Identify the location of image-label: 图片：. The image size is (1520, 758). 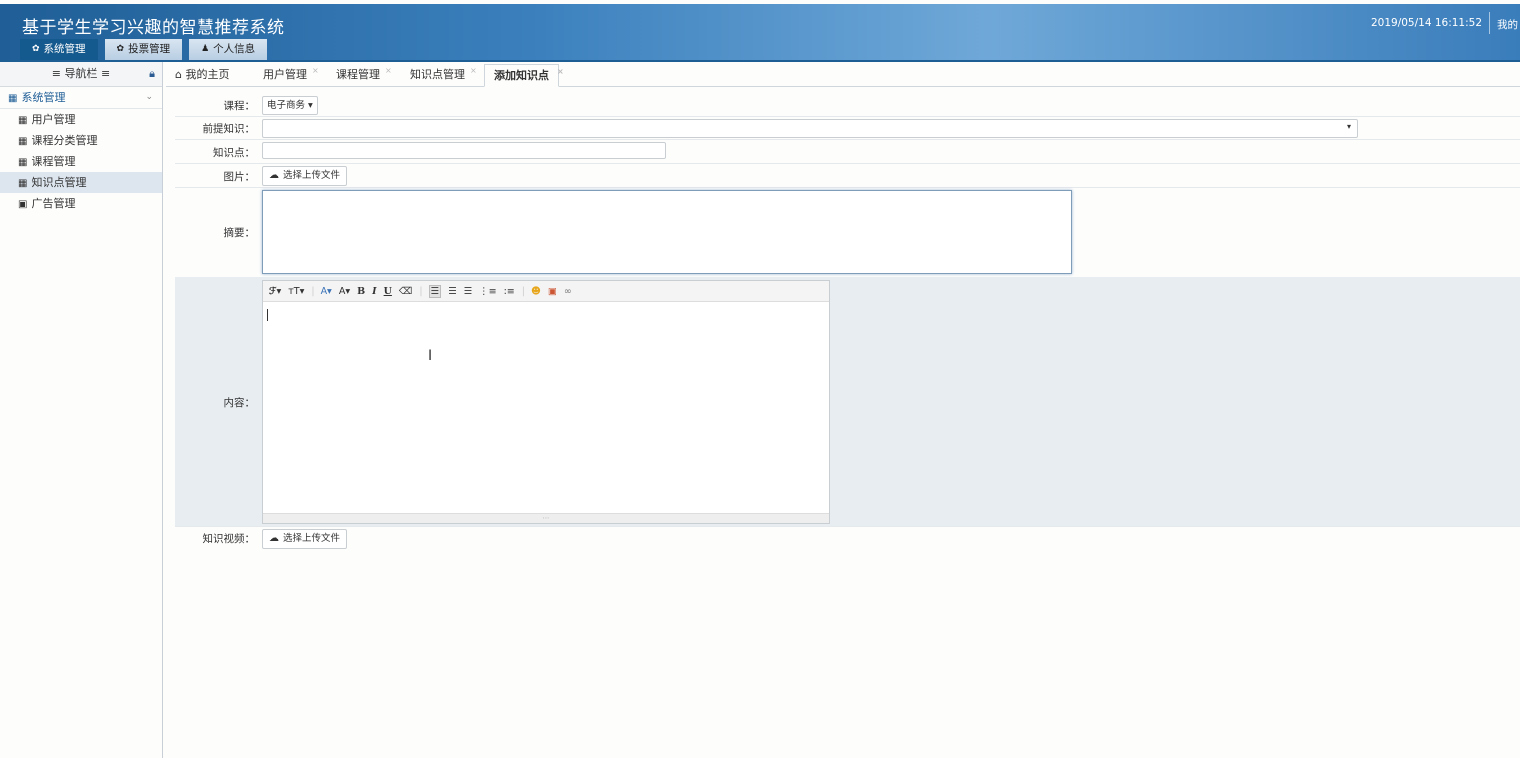
(239, 177).